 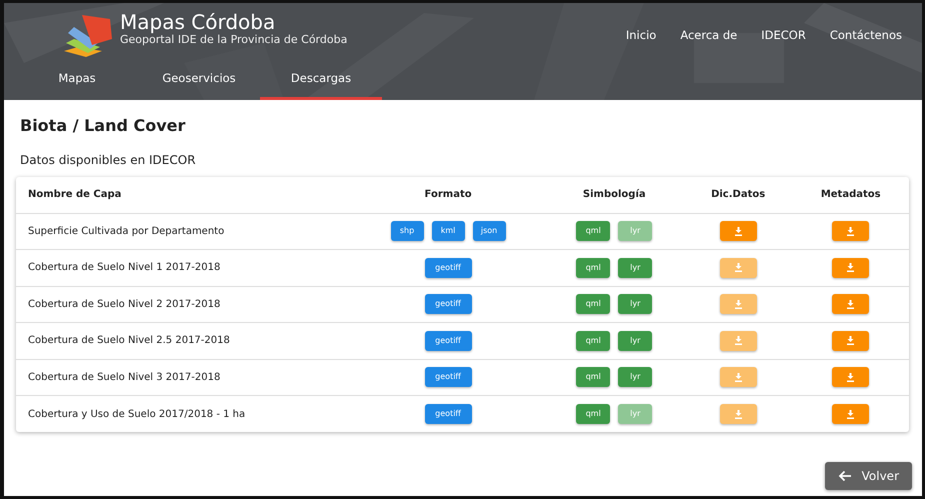 What do you see at coordinates (321, 82) in the screenshot?
I see `nav-tab: Descargas` at bounding box center [321, 82].